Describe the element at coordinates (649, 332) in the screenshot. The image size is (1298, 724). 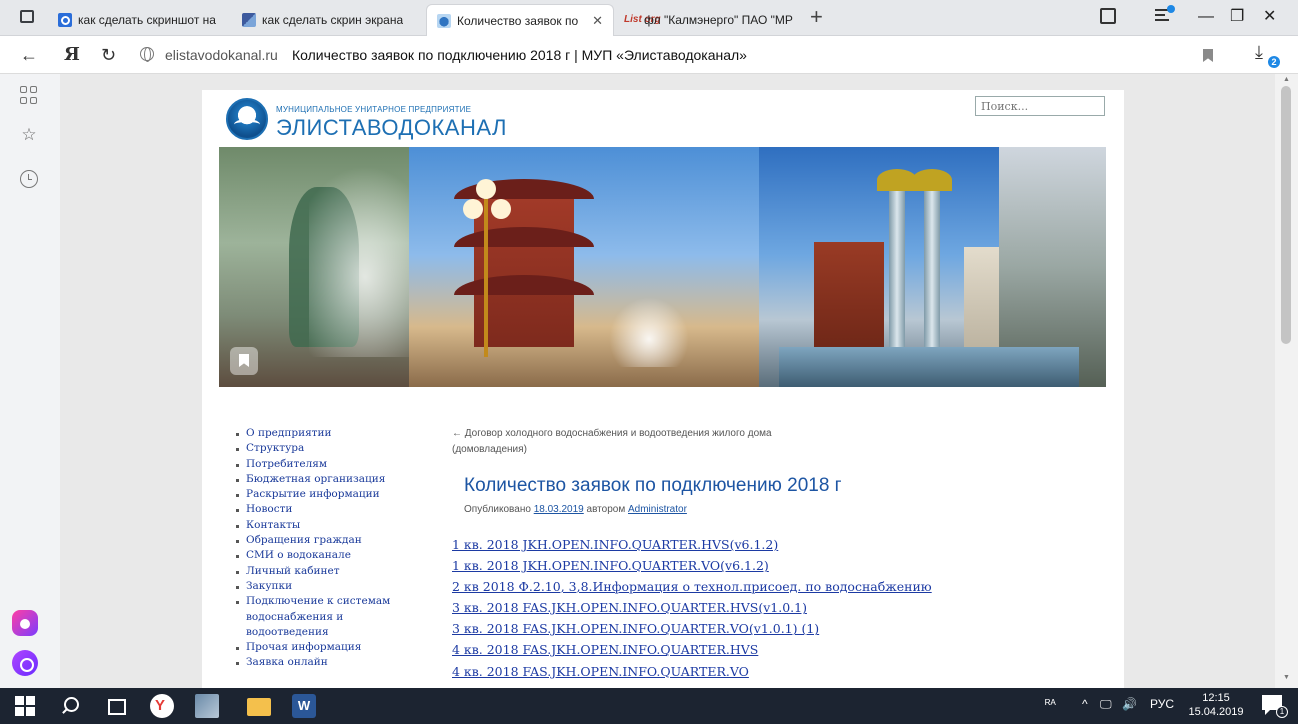
I see `fountain` at that location.